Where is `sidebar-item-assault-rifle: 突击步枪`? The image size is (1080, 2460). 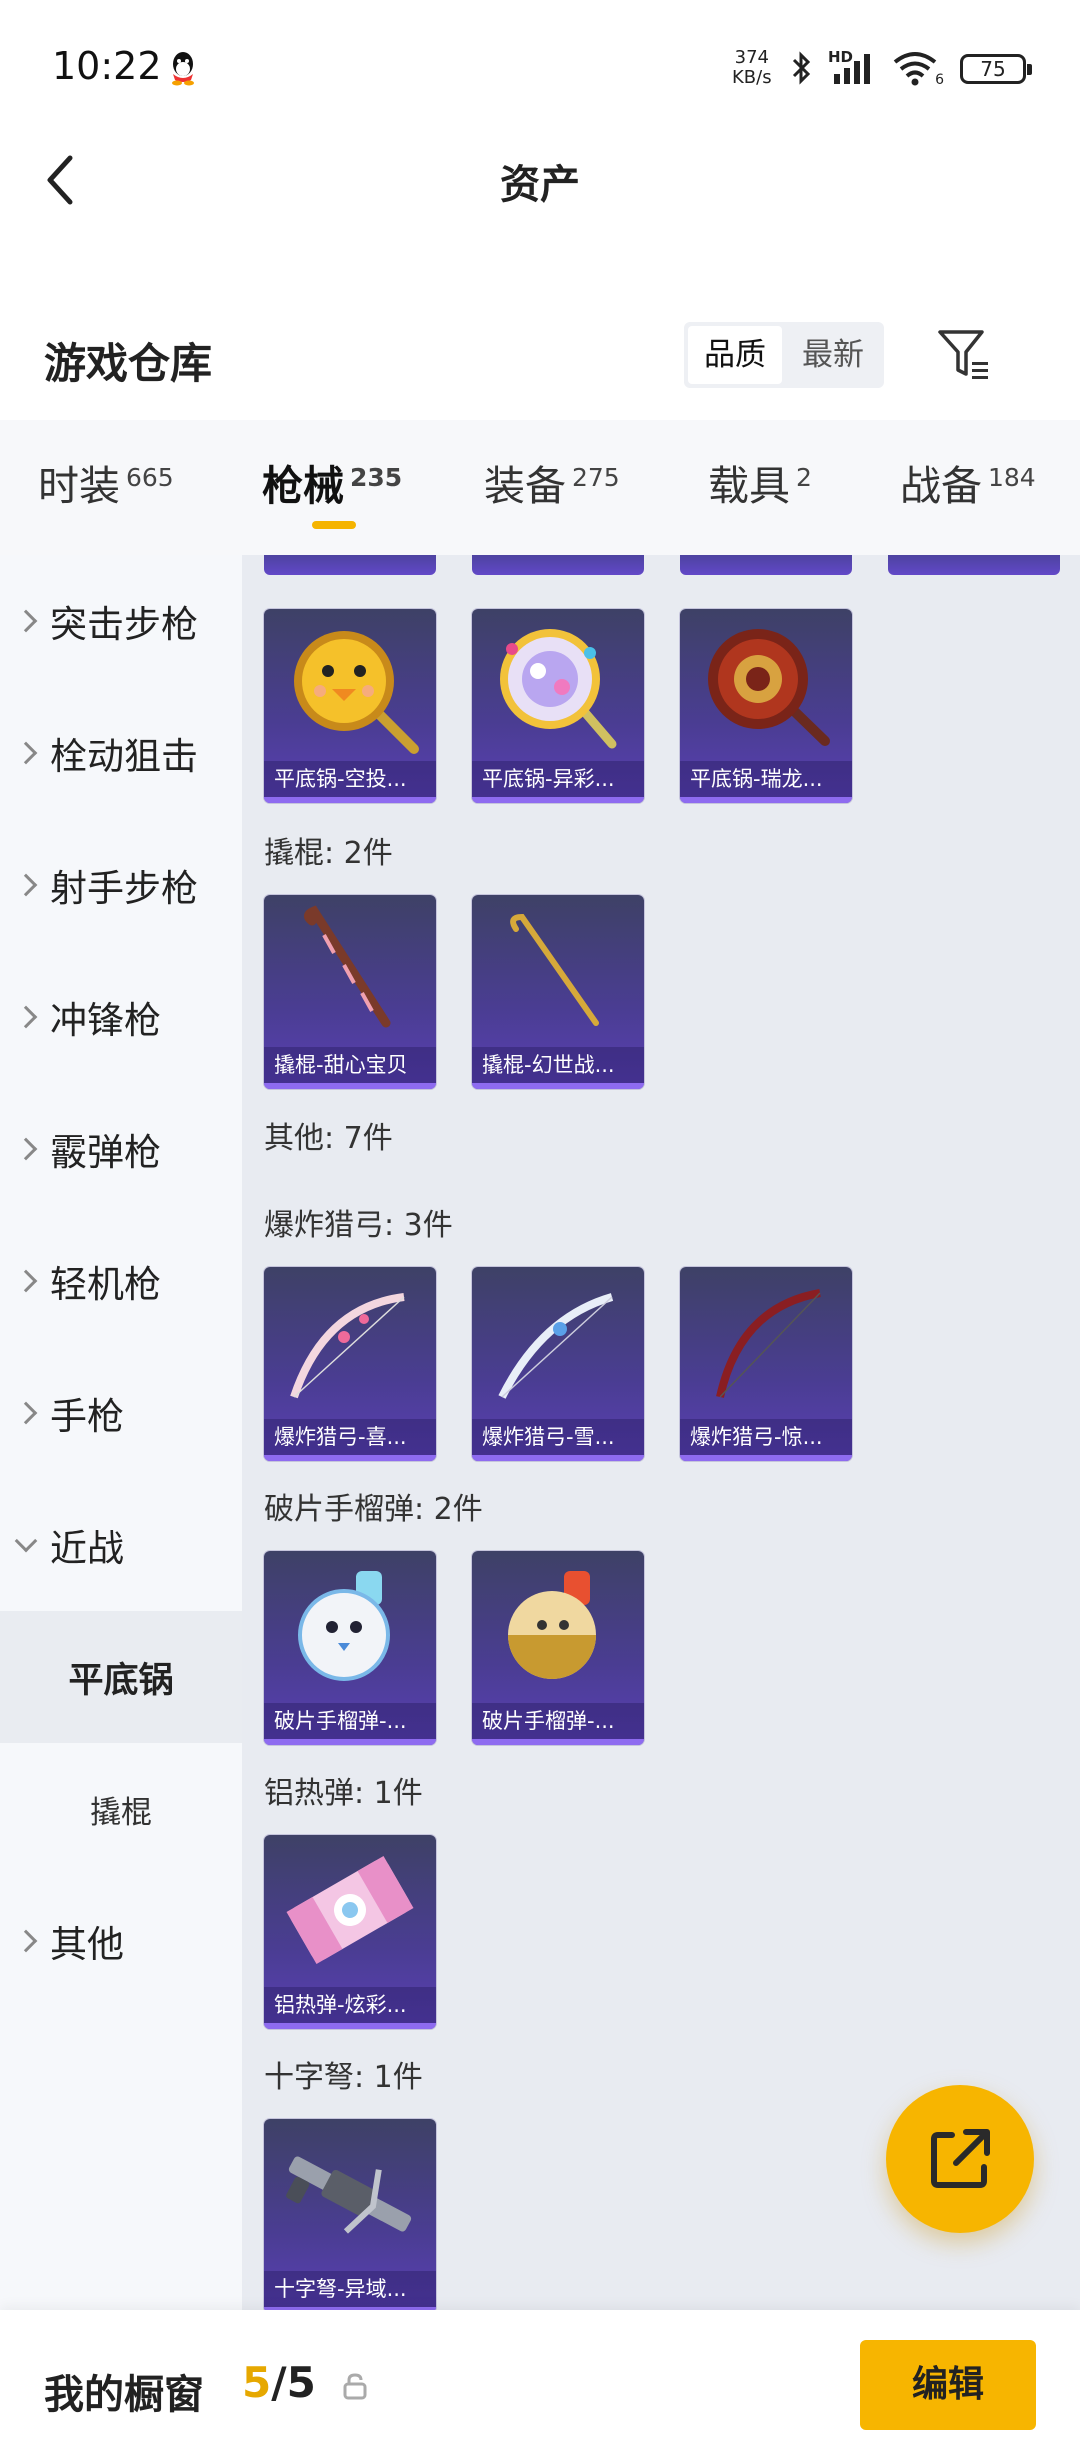
sidebar-item-assault-rifle: 突击步枪 is located at coordinates (121, 621).